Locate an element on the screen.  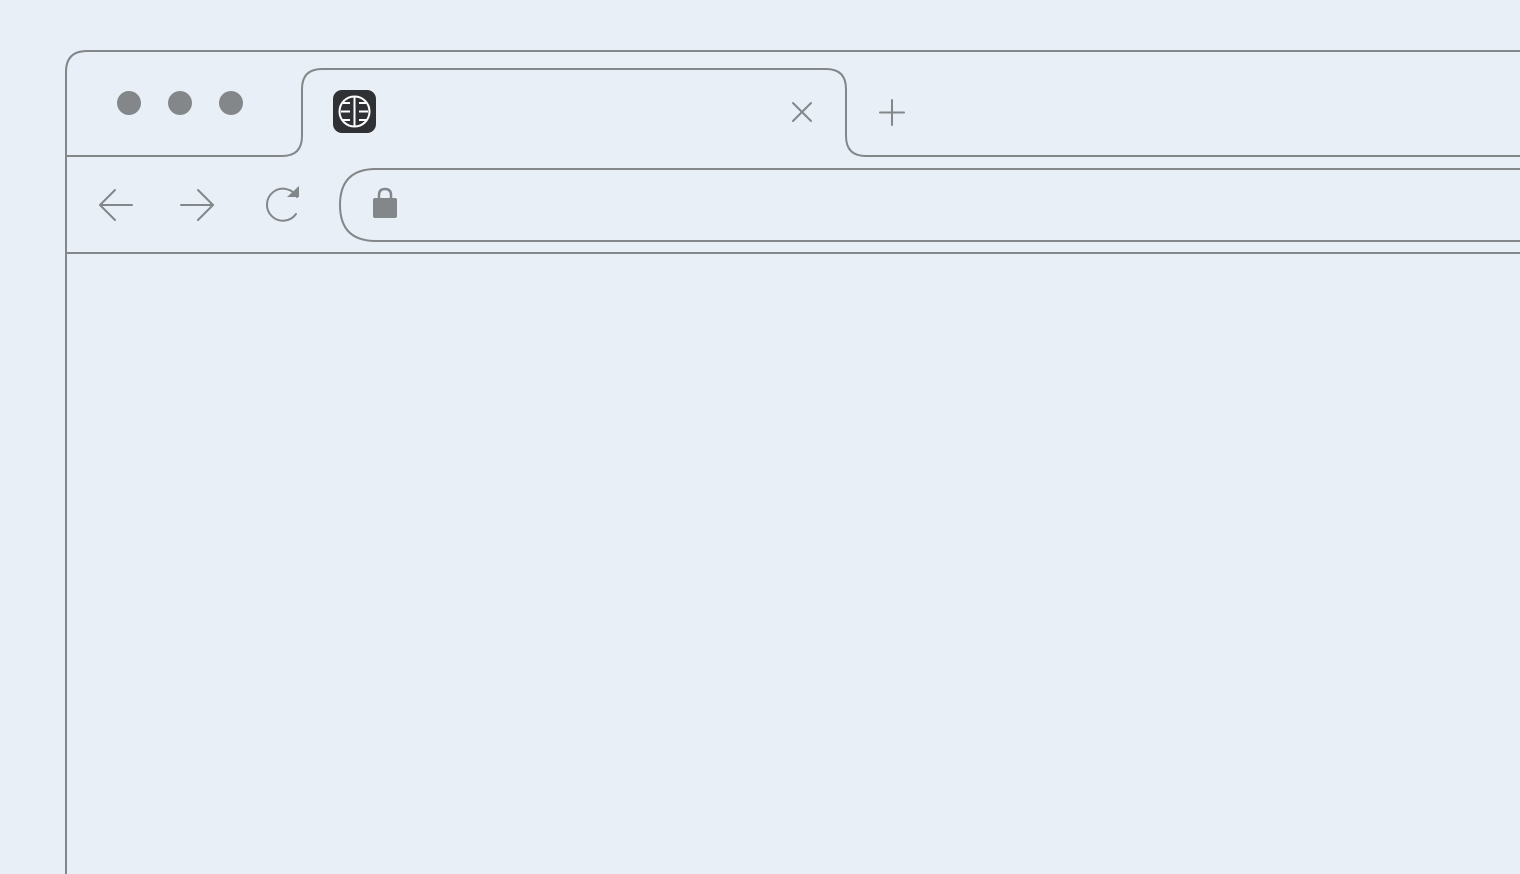
forward-button is located at coordinates (198, 206).